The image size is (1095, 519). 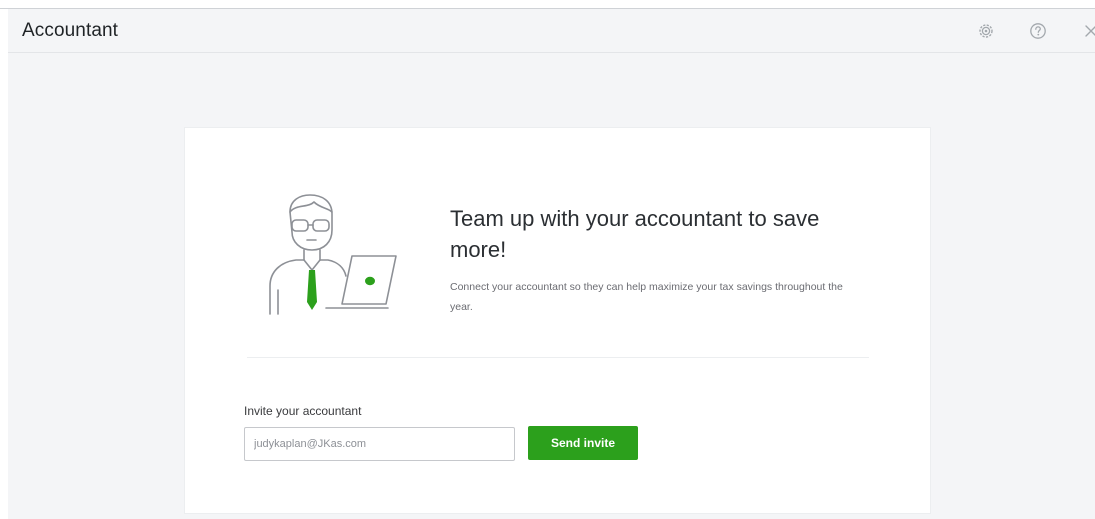 What do you see at coordinates (379, 444) in the screenshot?
I see `accountant-email-input` at bounding box center [379, 444].